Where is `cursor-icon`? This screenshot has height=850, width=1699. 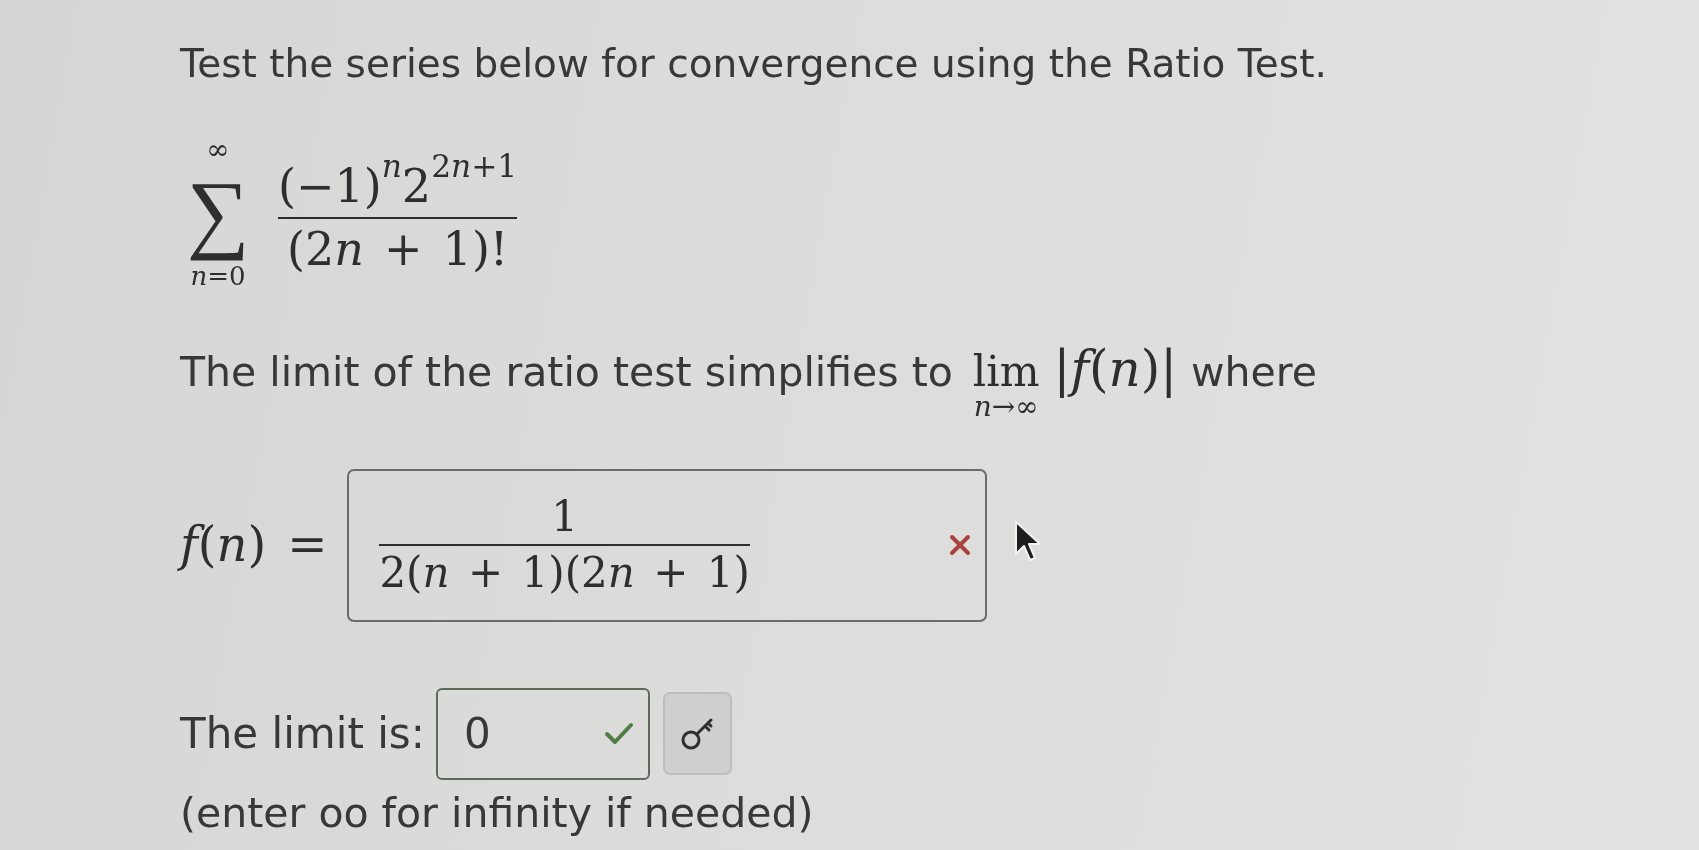 cursor-icon is located at coordinates (1028, 541).